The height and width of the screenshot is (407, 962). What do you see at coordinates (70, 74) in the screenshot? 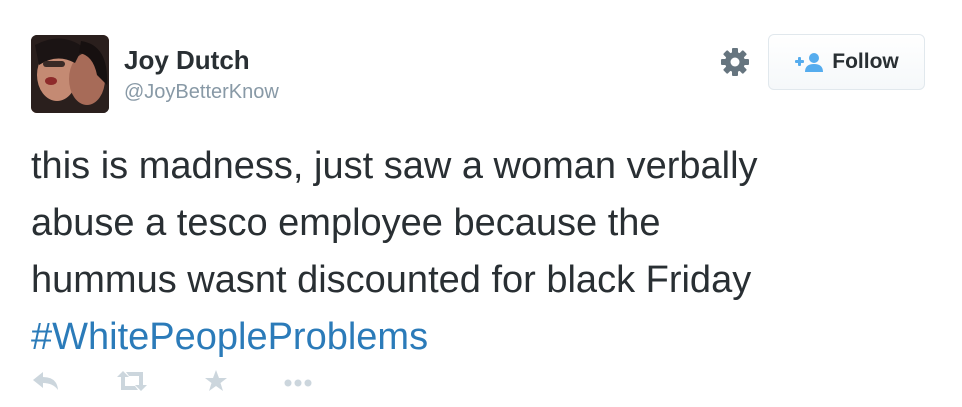
I see `avatar` at bounding box center [70, 74].